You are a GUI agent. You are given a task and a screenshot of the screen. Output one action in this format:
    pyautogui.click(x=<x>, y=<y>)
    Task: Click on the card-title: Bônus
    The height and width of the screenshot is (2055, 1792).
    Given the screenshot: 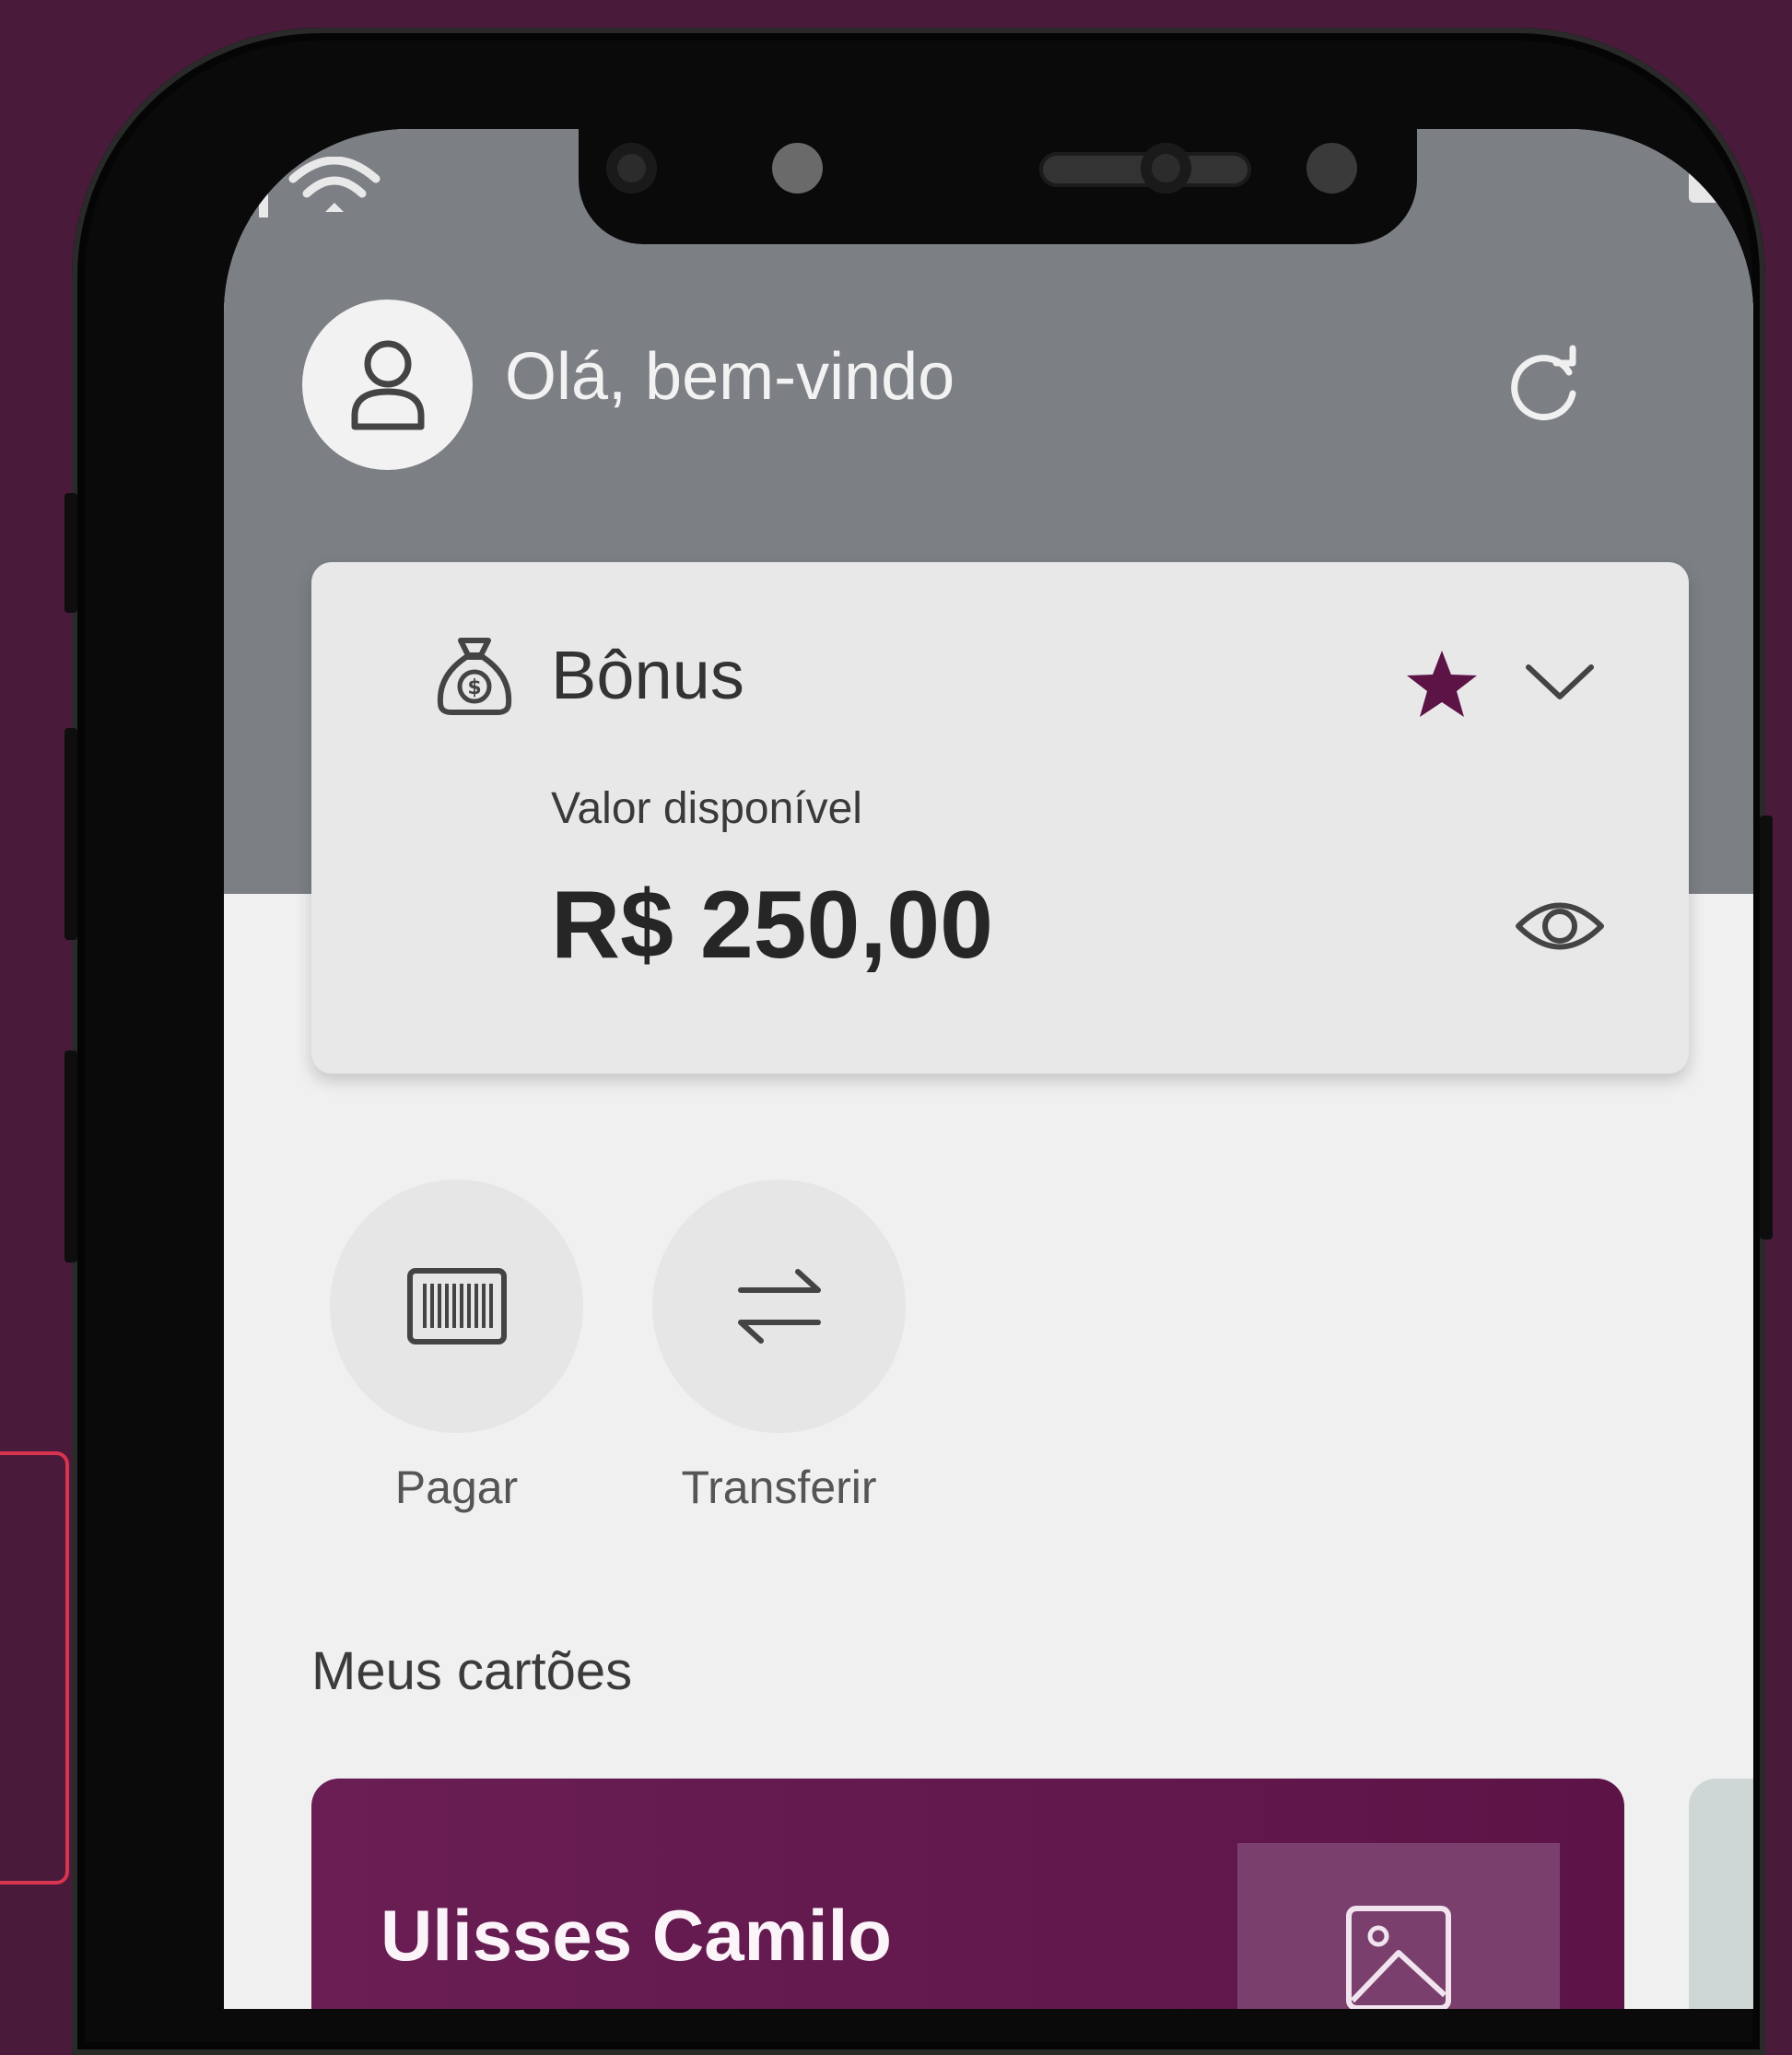 What is the action you would take?
    pyautogui.click(x=647, y=675)
    